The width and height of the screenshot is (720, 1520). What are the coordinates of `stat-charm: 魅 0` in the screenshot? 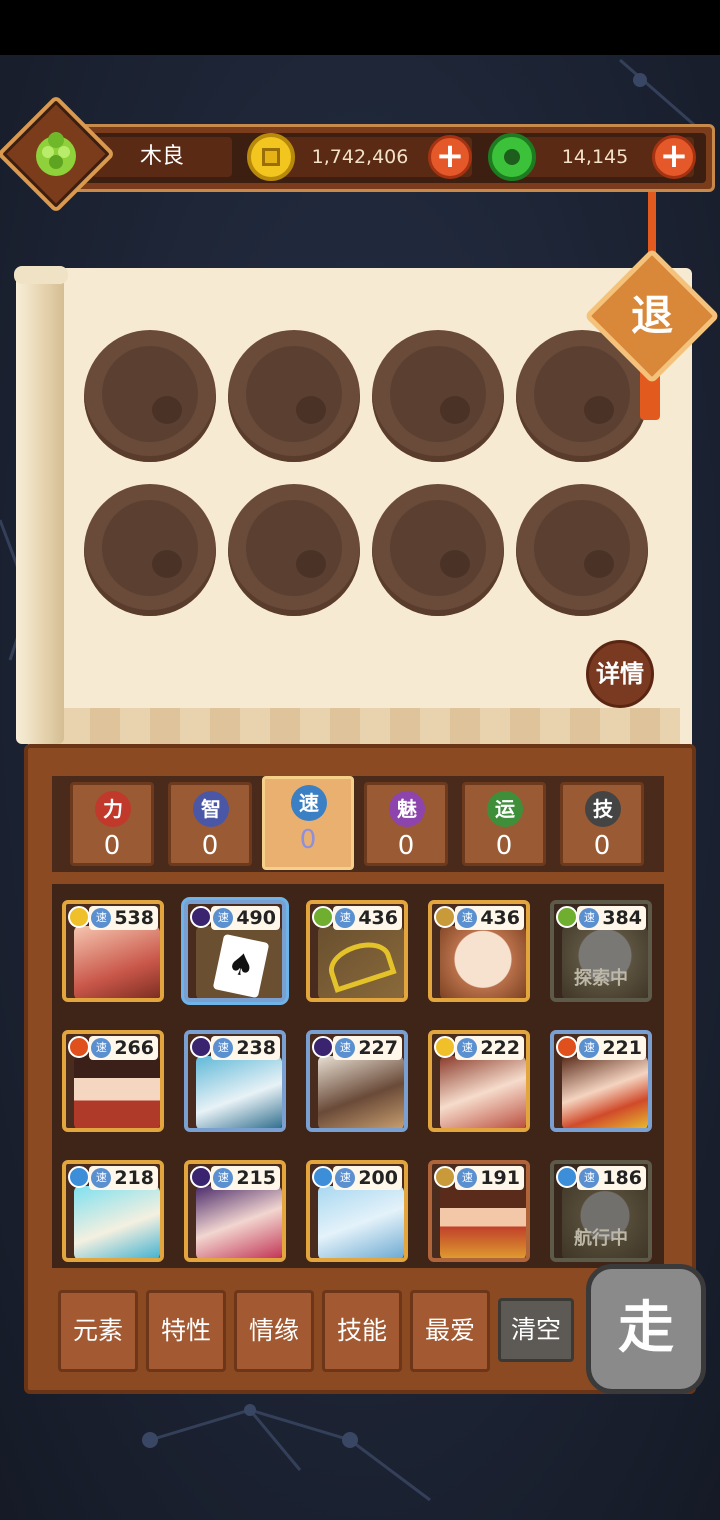 It's located at (406, 824).